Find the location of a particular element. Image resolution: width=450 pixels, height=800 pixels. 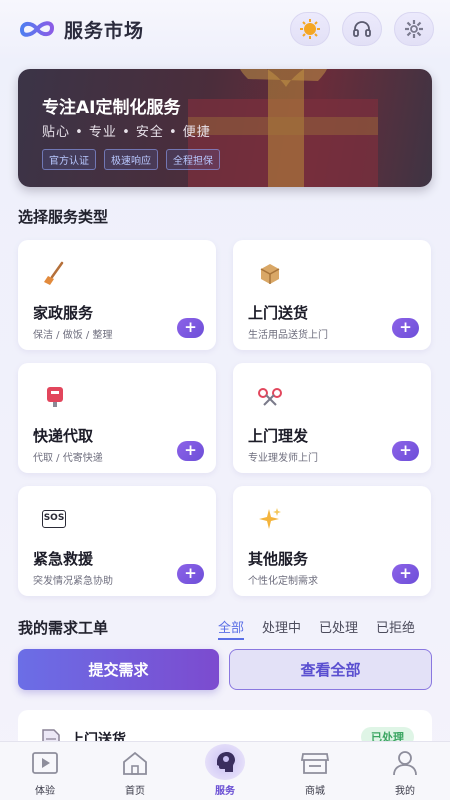

service-name: 家政服务 is located at coordinates (63, 313).